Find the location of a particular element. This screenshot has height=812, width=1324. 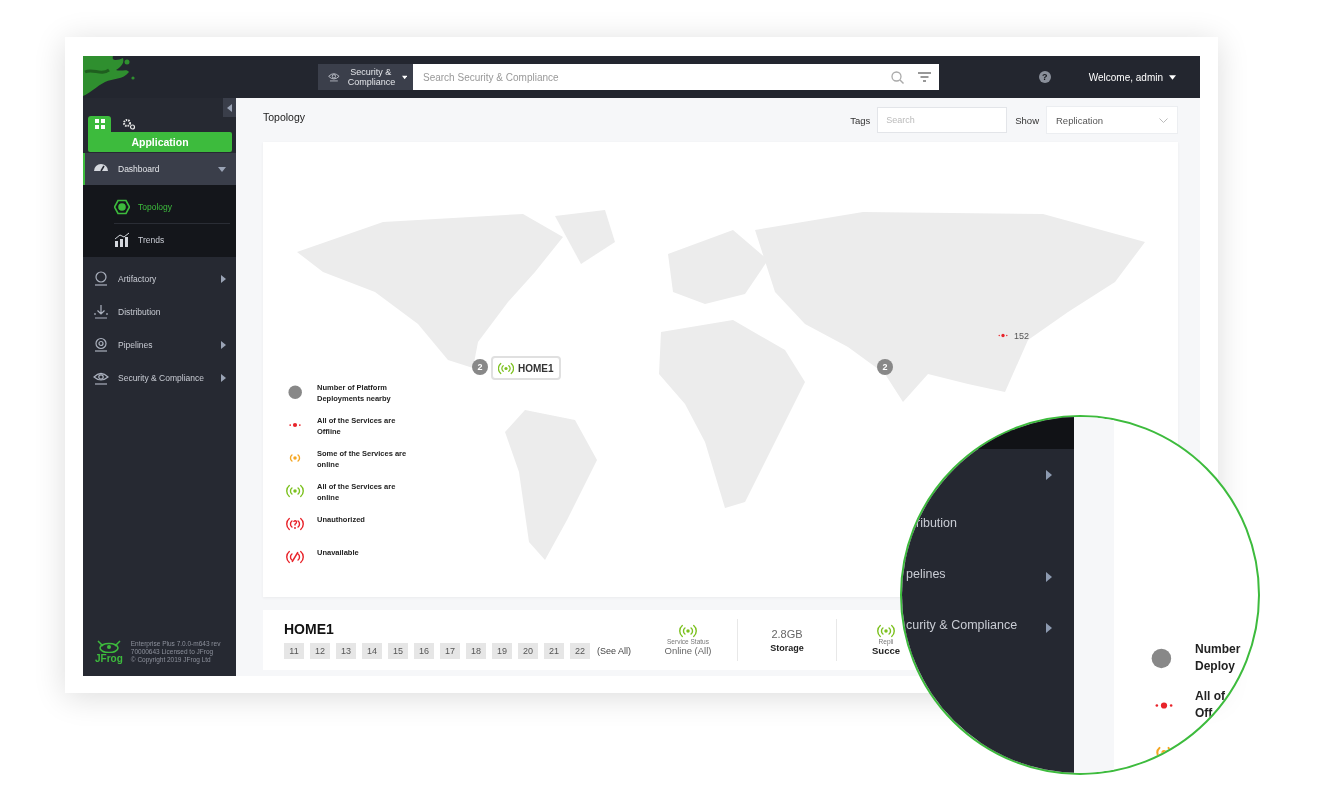

show-dropdown: Replication is located at coordinates (1112, 120).